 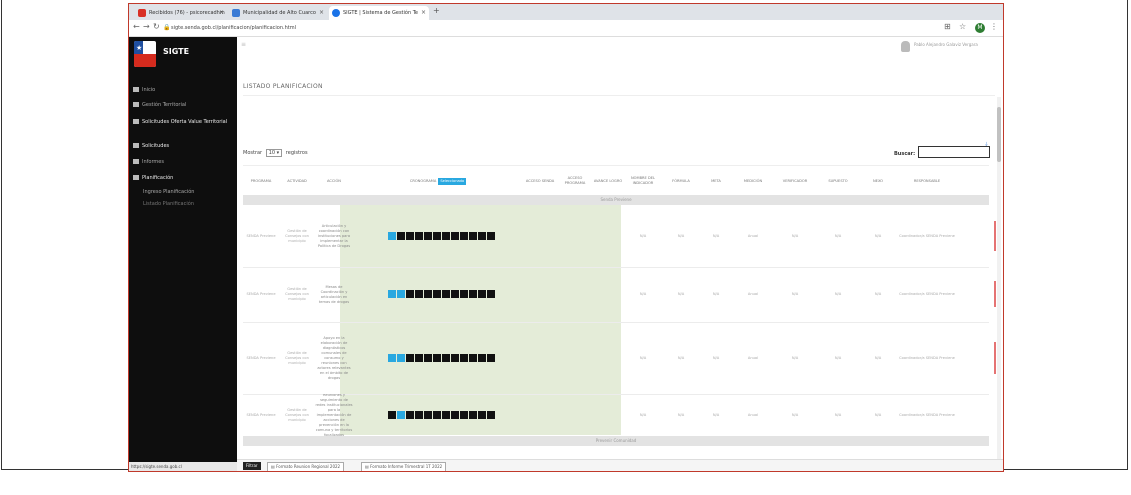 What do you see at coordinates (575, 181) in the screenshot?
I see `column-header: ACCESO PROGRAMA` at bounding box center [575, 181].